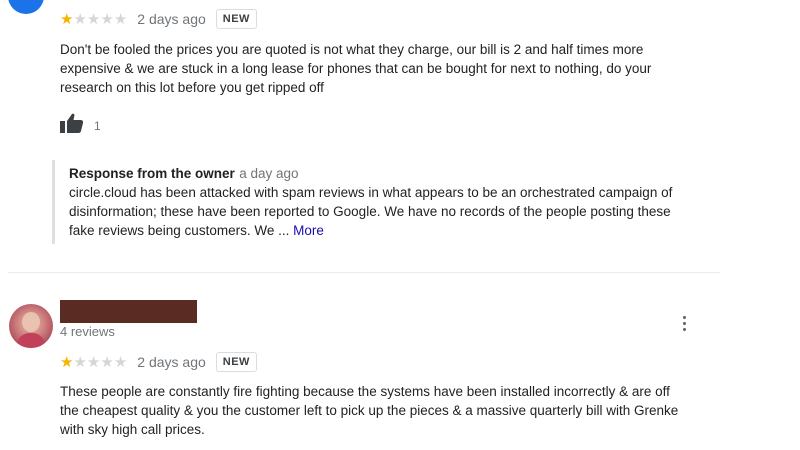  Describe the element at coordinates (87, 331) in the screenshot. I see `reviewer-review-count: 4 reviews` at that location.